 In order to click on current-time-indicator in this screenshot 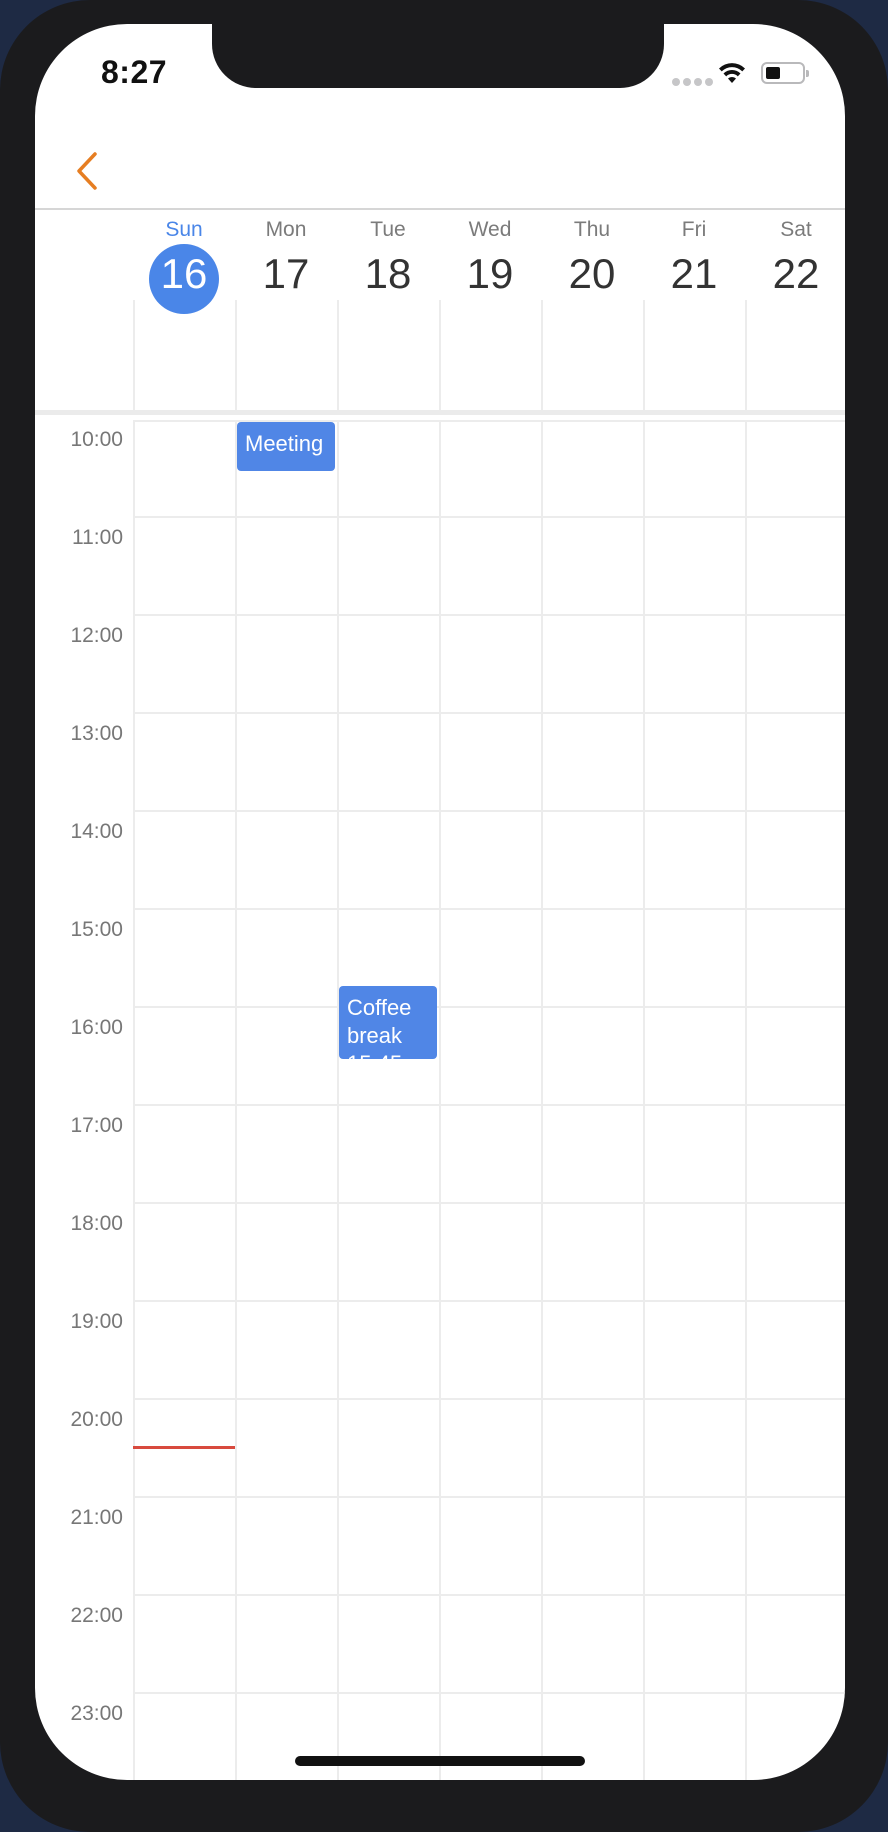, I will do `click(184, 1448)`.